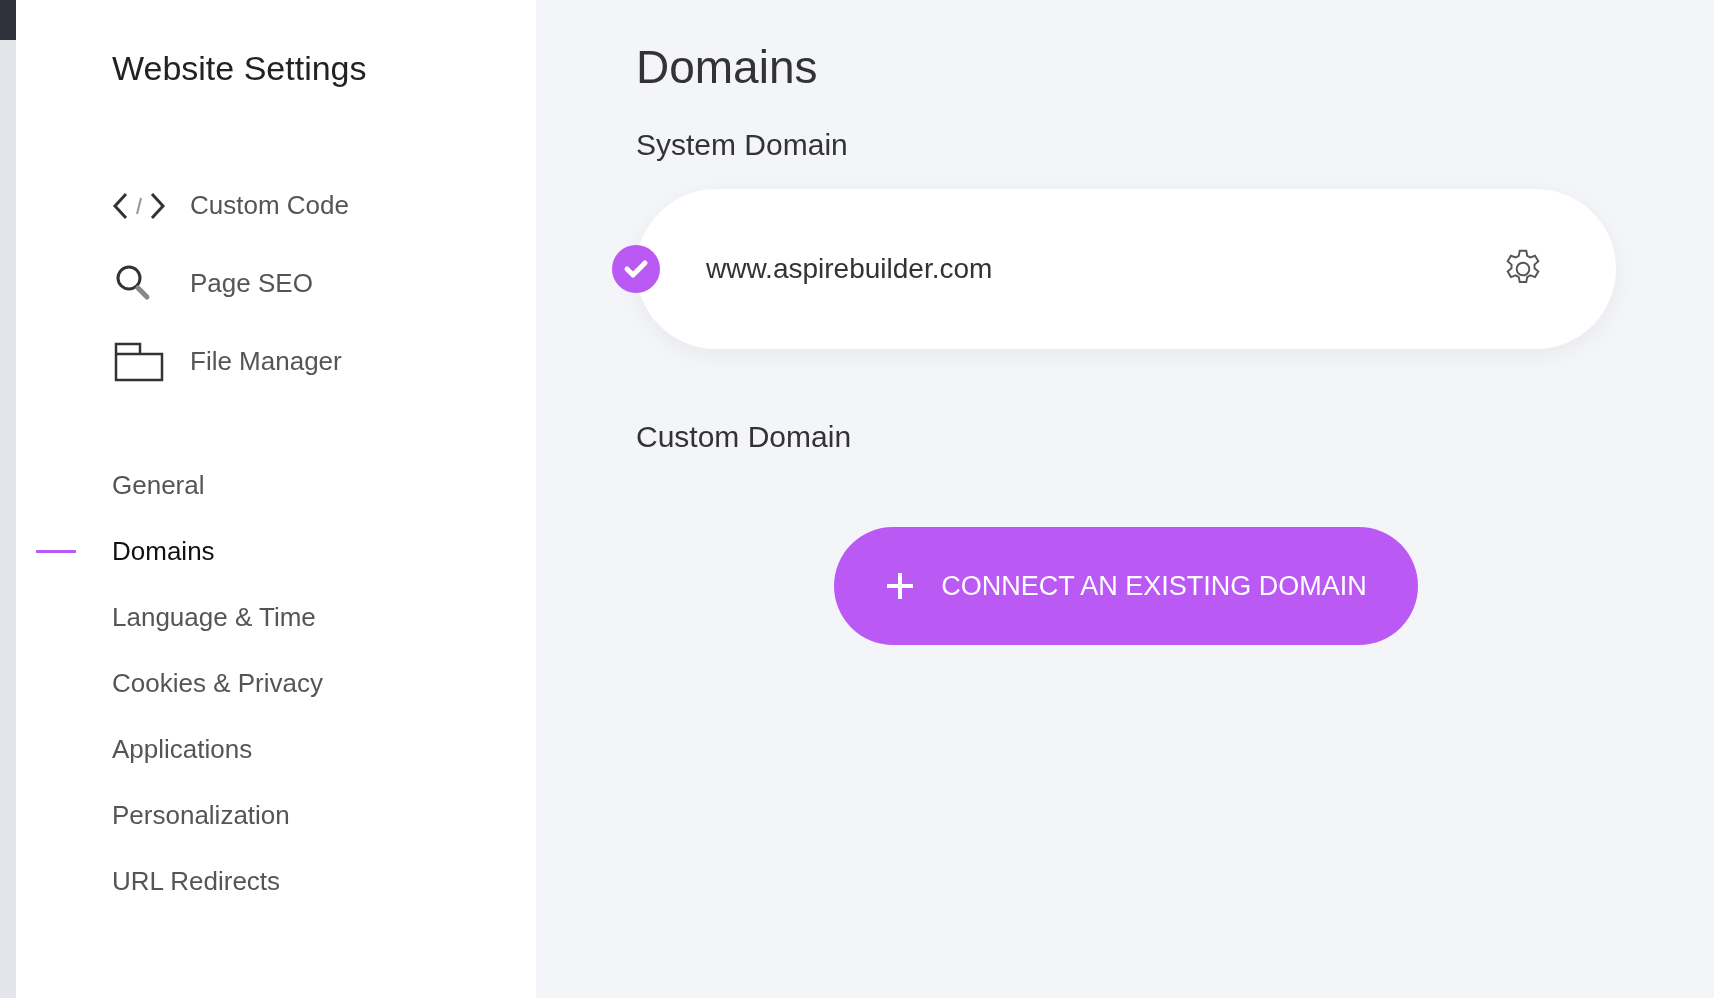 Image resolution: width=1714 pixels, height=998 pixels. What do you see at coordinates (163, 552) in the screenshot?
I see `sidebar-nav-link: Domains` at bounding box center [163, 552].